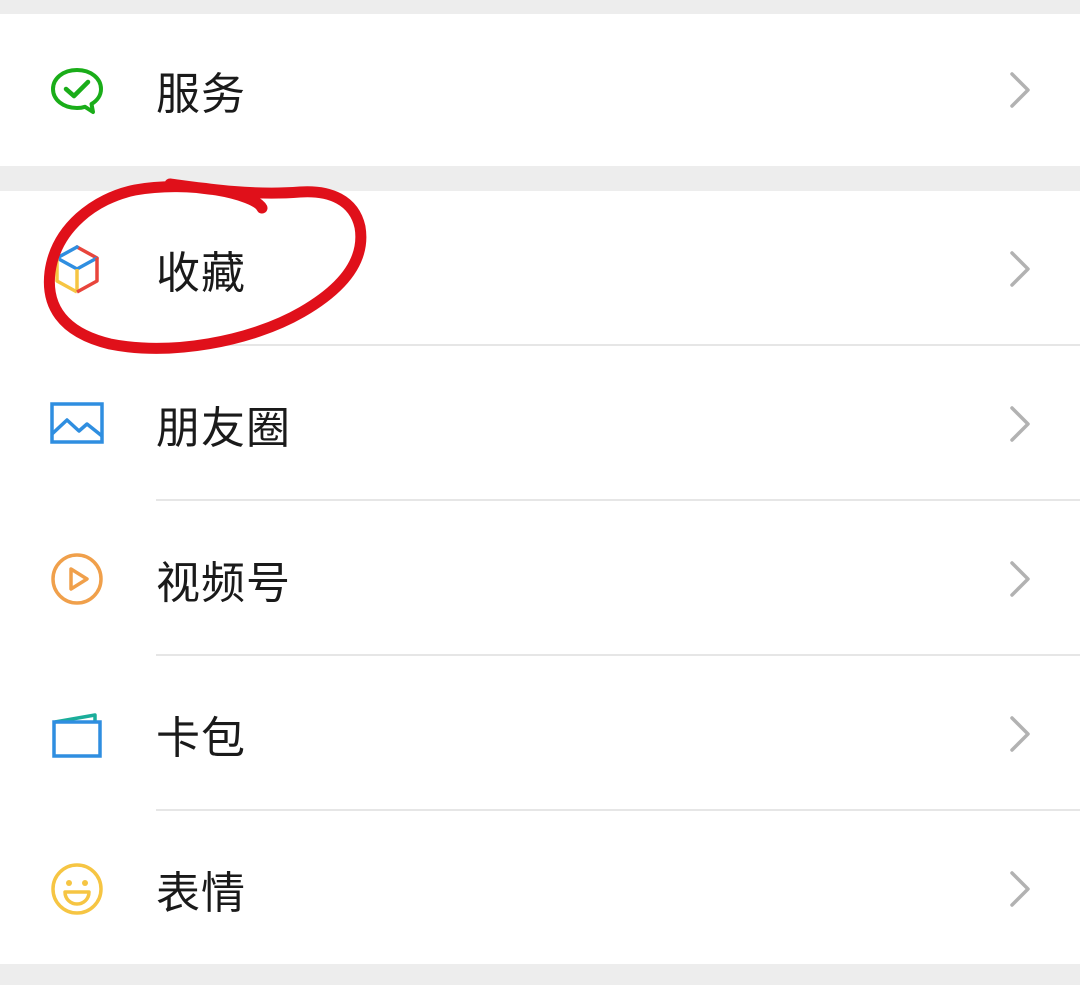  What do you see at coordinates (77, 269) in the screenshot?
I see `favorites-cube-icon` at bounding box center [77, 269].